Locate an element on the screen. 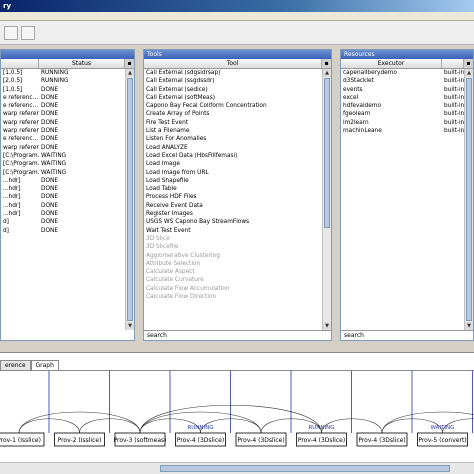 The height and width of the screenshot is (474, 474). list-item: Load Excel Data (HbsFillfemasi) is located at coordinates (233, 156).